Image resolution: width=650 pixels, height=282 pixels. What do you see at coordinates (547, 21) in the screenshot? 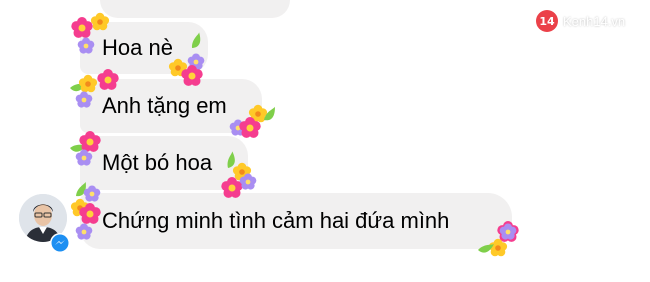
I see `kenh14-logo-icon: 14` at bounding box center [547, 21].